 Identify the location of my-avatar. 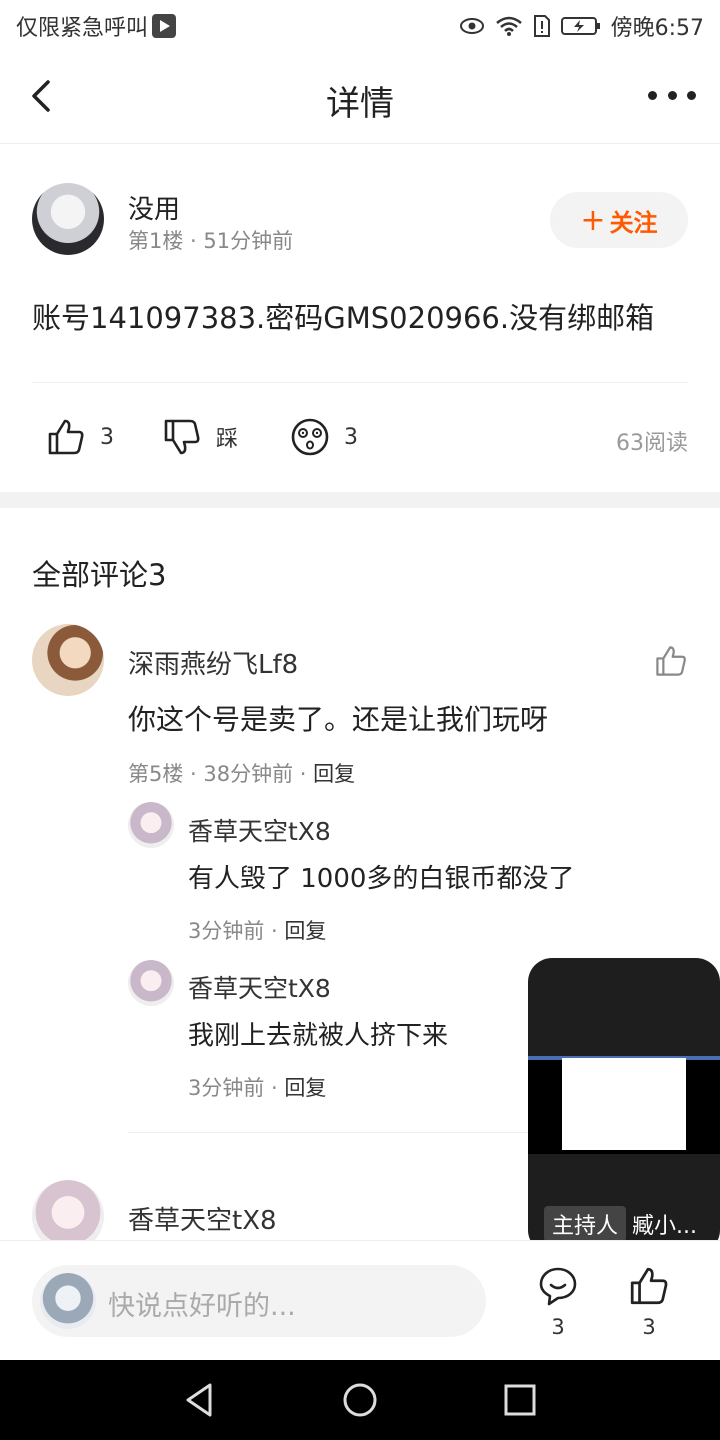
(68, 1301).